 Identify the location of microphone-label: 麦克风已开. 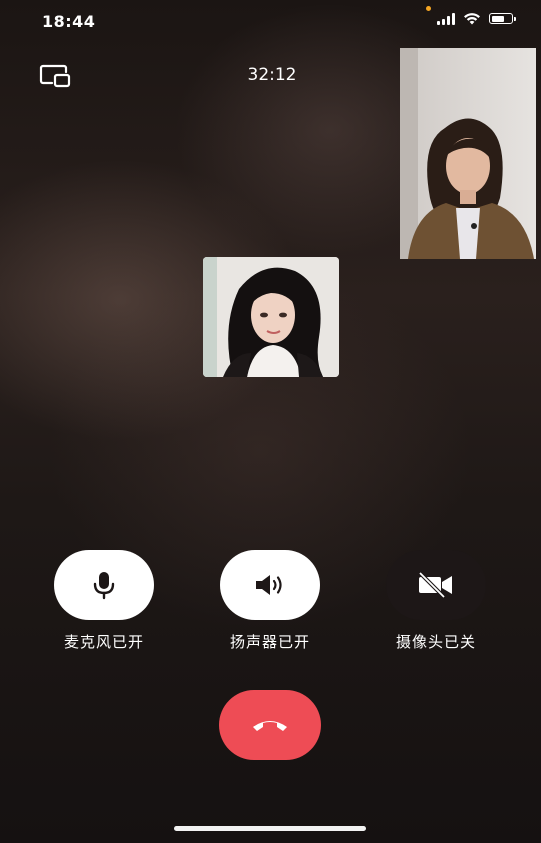
(103, 642).